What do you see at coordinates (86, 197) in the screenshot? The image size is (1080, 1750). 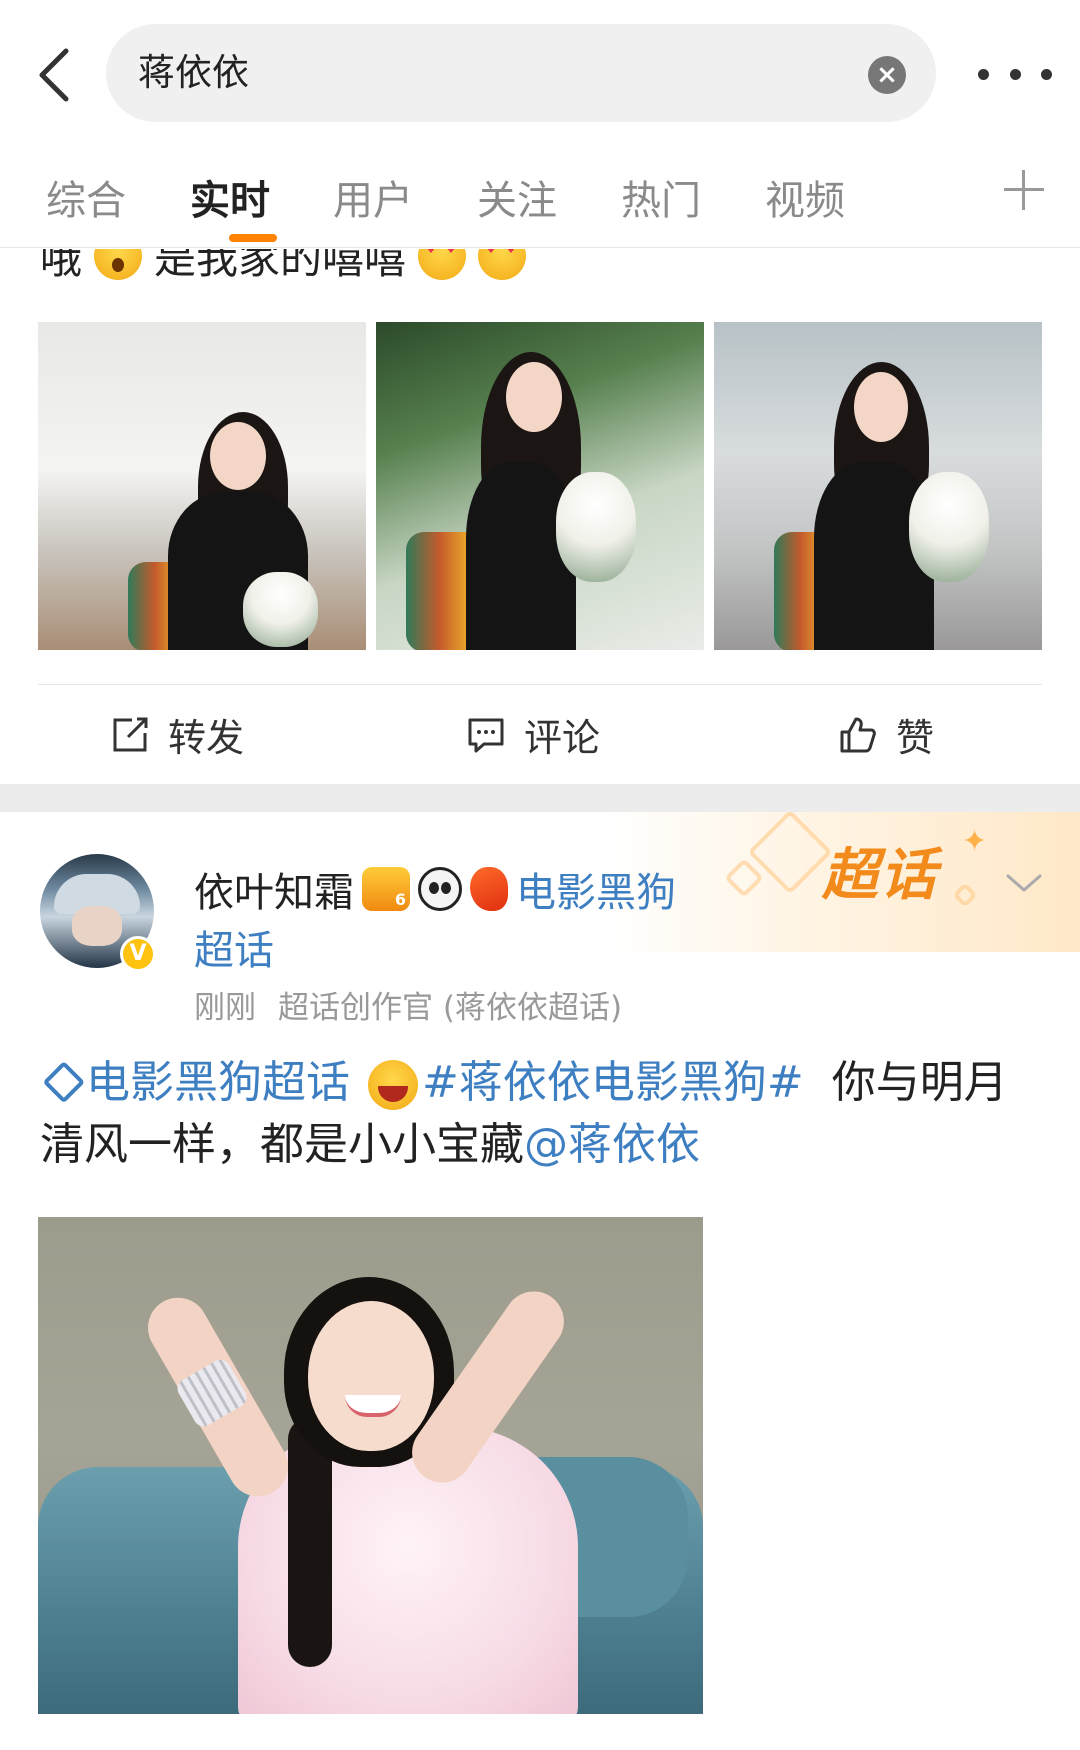 I see `tab-comprehensive: 综合` at bounding box center [86, 197].